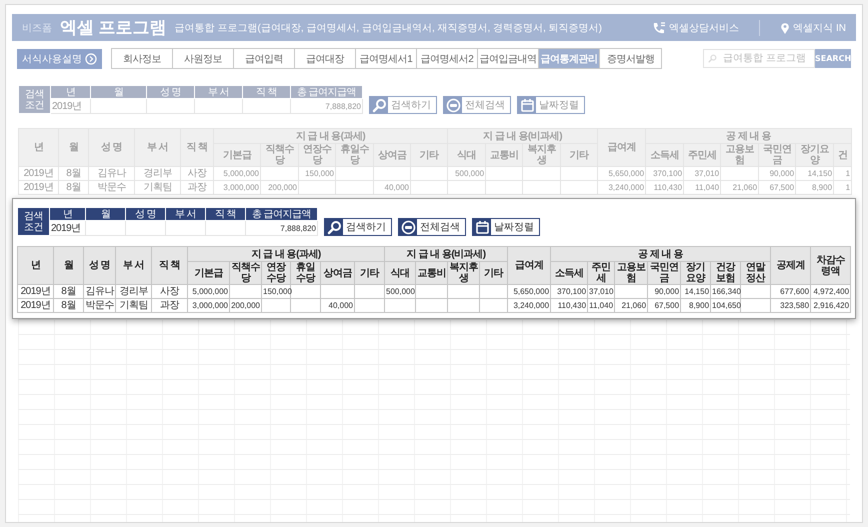 Image resolution: width=868 pixels, height=527 pixels. Describe the element at coordinates (790, 305) in the screenshot. I see `table-cell: 323,580` at that location.